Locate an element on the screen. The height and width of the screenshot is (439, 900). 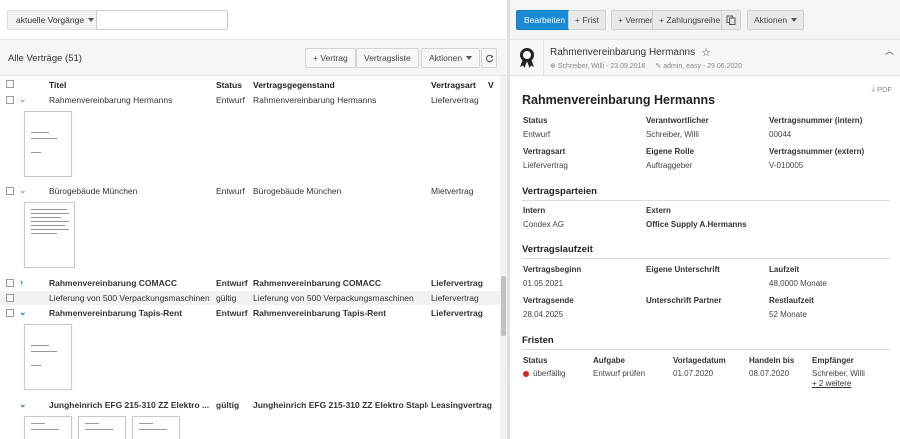
deadline-col-recipient: Empfänger is located at coordinates (833, 360).